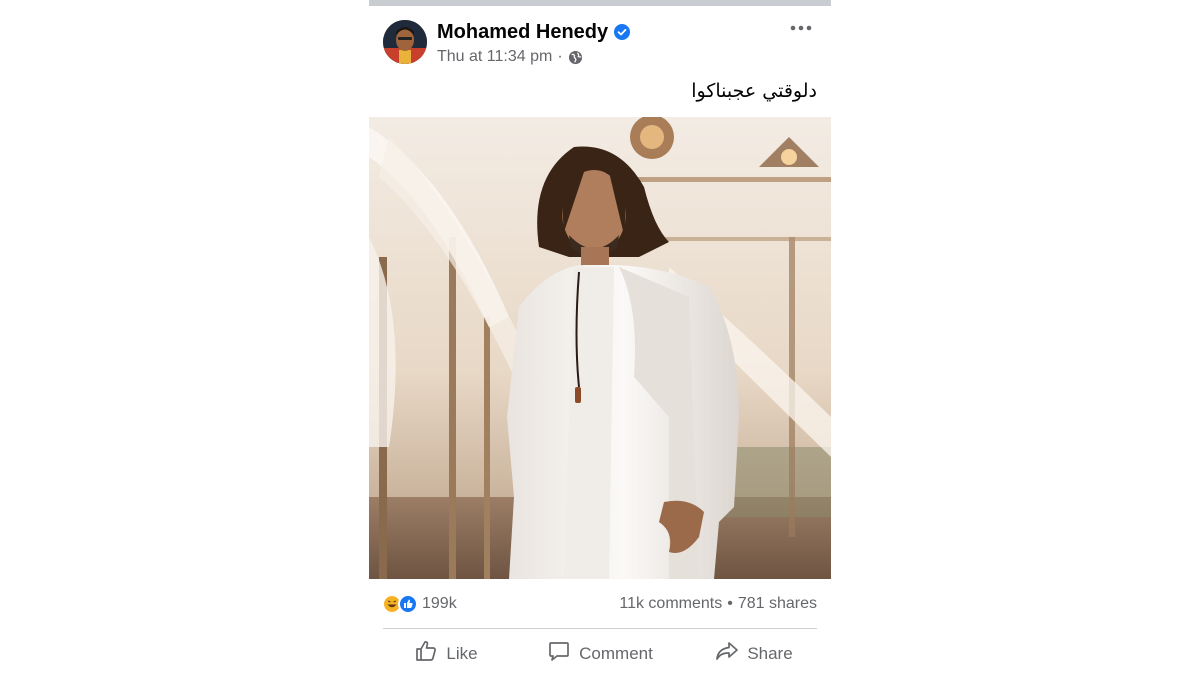  Describe the element at coordinates (727, 653) in the screenshot. I see `share-arrow-icon` at that location.